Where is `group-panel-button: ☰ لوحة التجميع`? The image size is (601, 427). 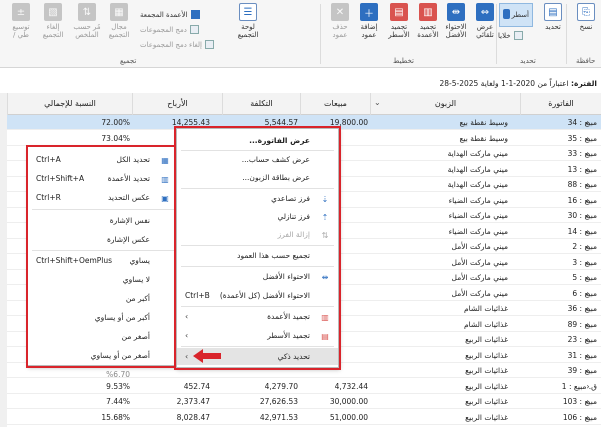 group-panel-button: ☰ لوحة التجميع is located at coordinates (248, 29).